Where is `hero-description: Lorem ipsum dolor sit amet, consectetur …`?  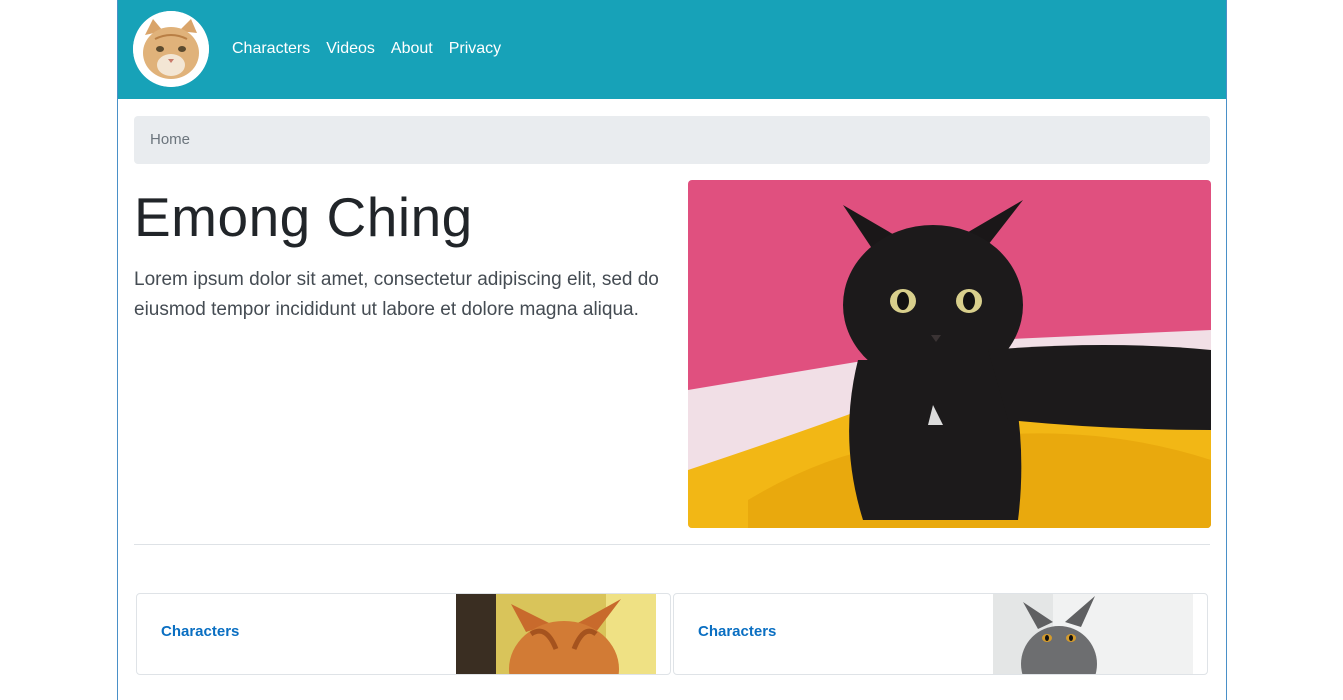 hero-description: Lorem ipsum dolor sit amet, consectetur … is located at coordinates (396, 294).